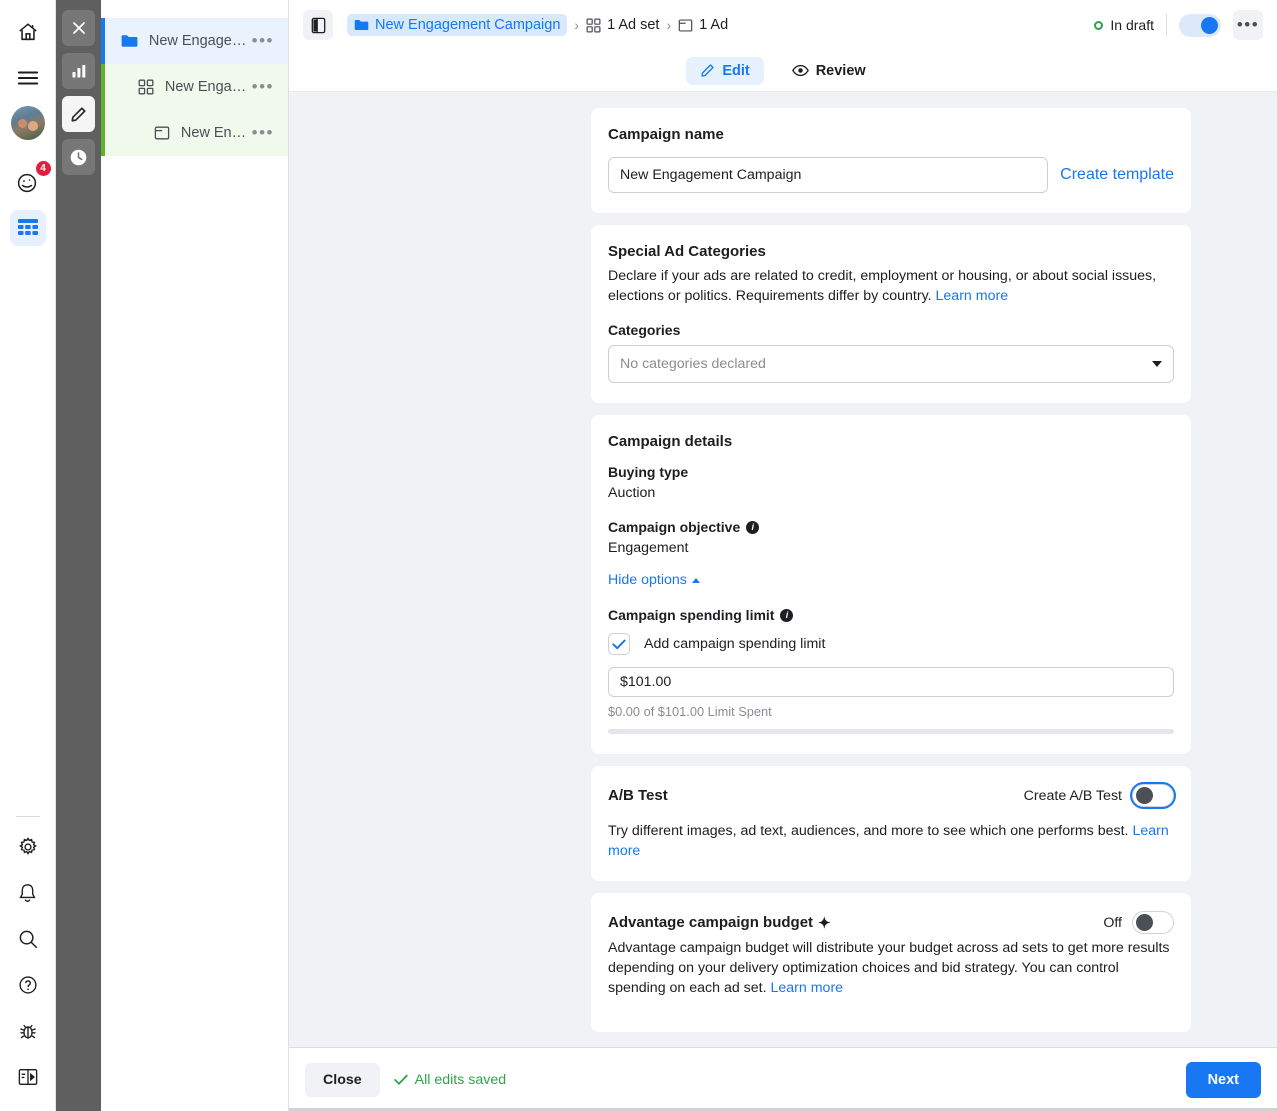 The image size is (1277, 1111). Describe the element at coordinates (31, 180) in the screenshot. I see `sparkle-icon: 4` at that location.